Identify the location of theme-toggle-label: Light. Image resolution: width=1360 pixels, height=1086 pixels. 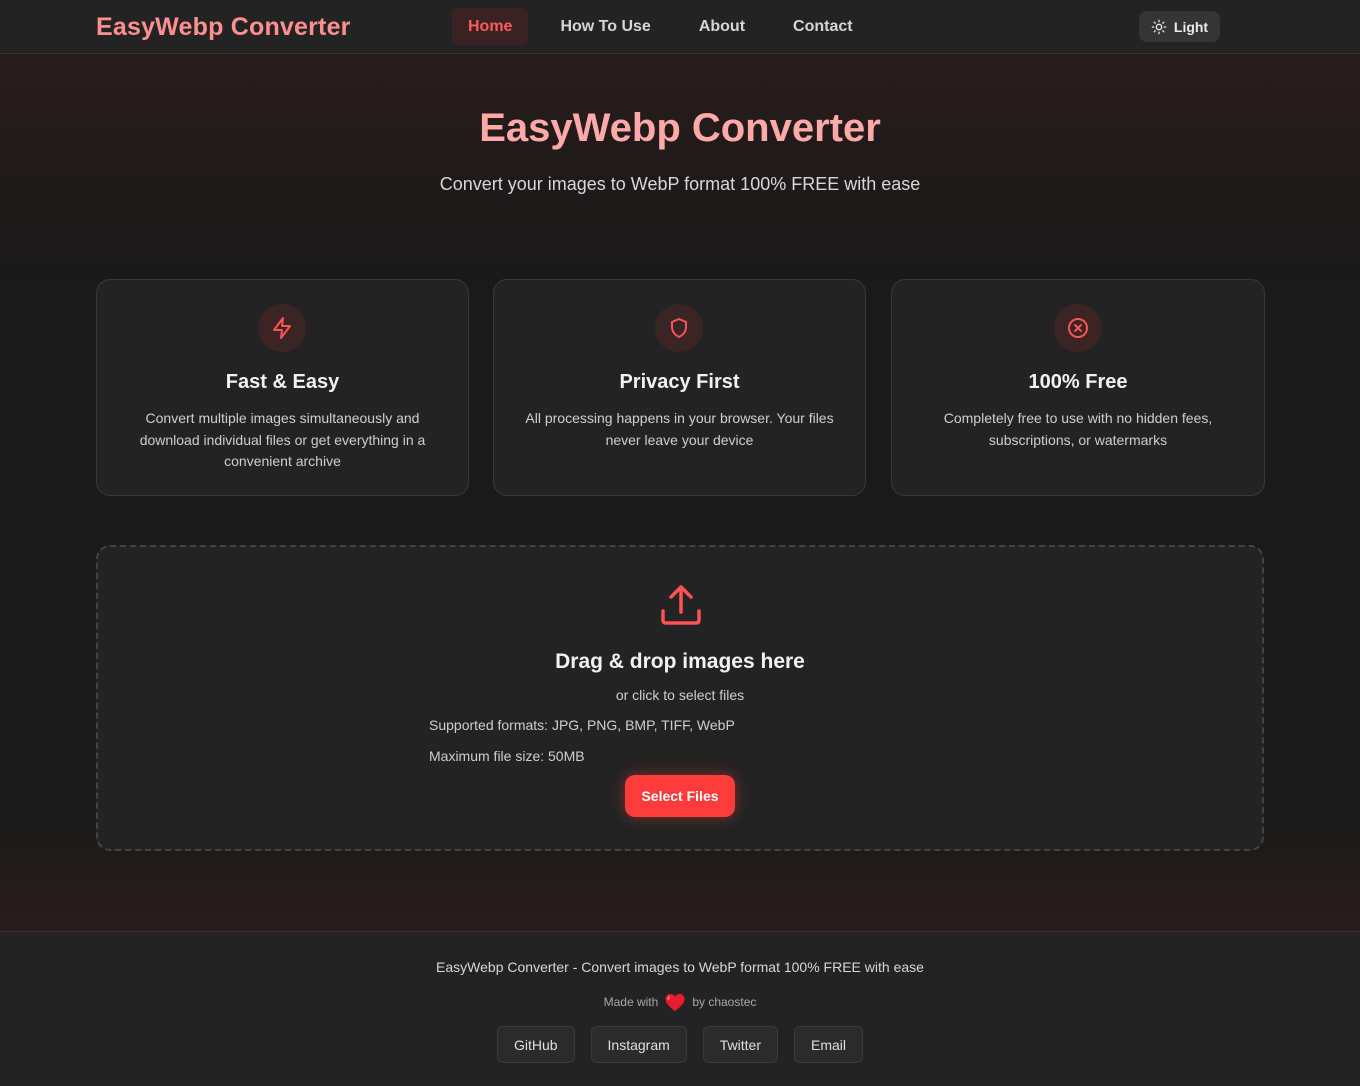
(1191, 26).